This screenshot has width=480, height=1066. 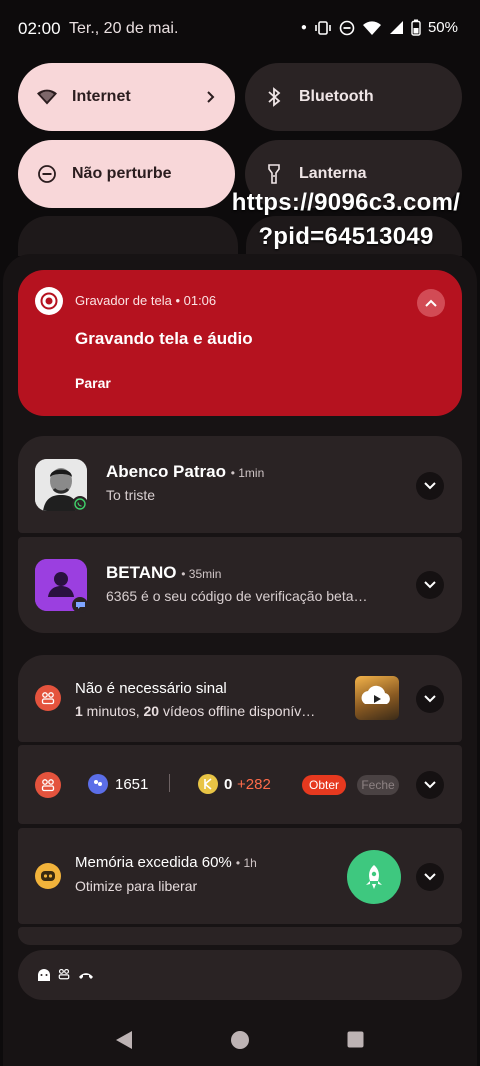 I want to click on obter-button: Obter, so click(x=324, y=785).